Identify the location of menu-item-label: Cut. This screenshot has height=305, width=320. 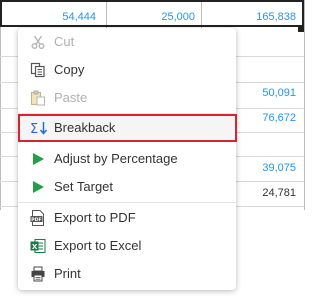
(64, 41).